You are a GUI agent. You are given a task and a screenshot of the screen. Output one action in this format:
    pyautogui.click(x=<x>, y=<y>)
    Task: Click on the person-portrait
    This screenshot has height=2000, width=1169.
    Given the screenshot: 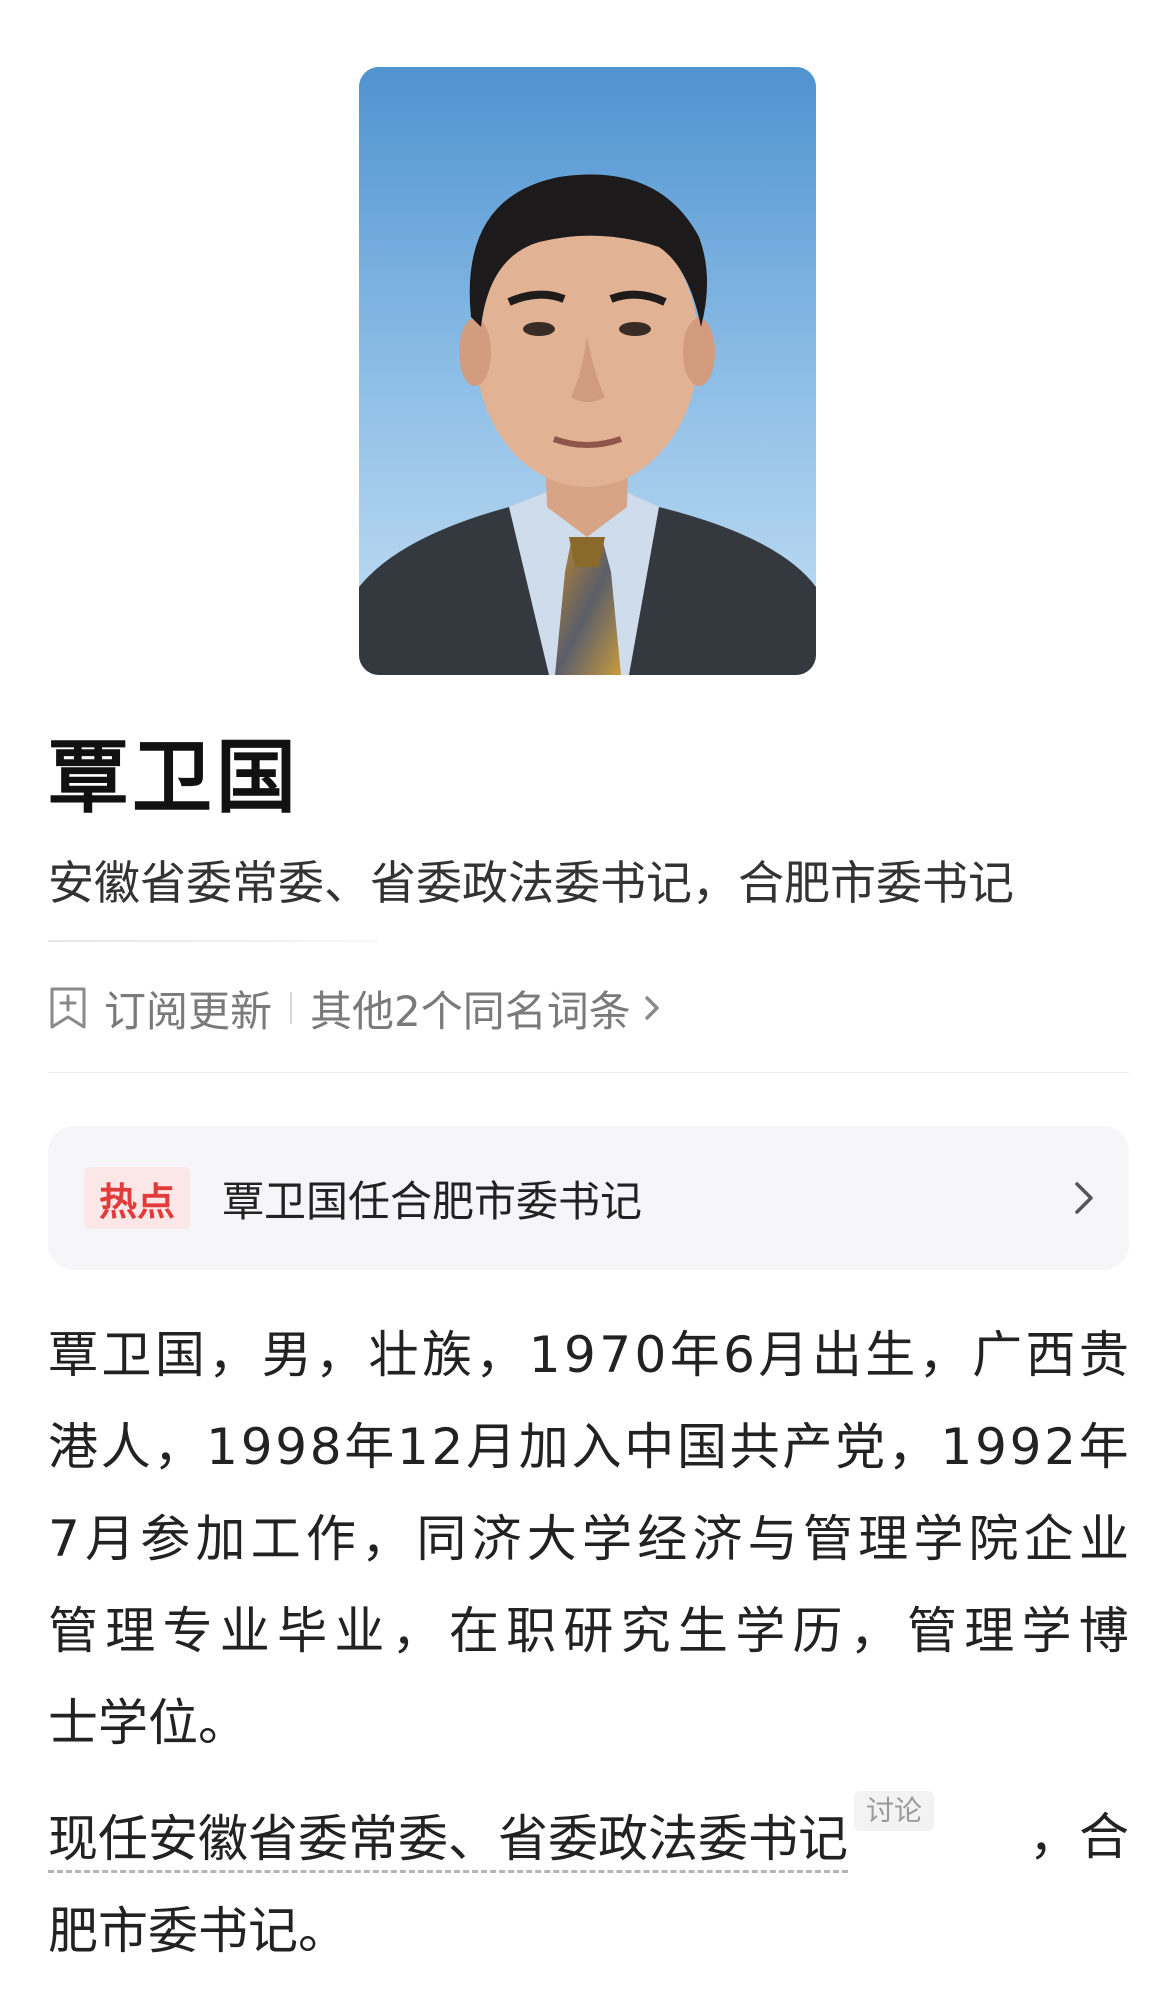 What is the action you would take?
    pyautogui.click(x=587, y=371)
    